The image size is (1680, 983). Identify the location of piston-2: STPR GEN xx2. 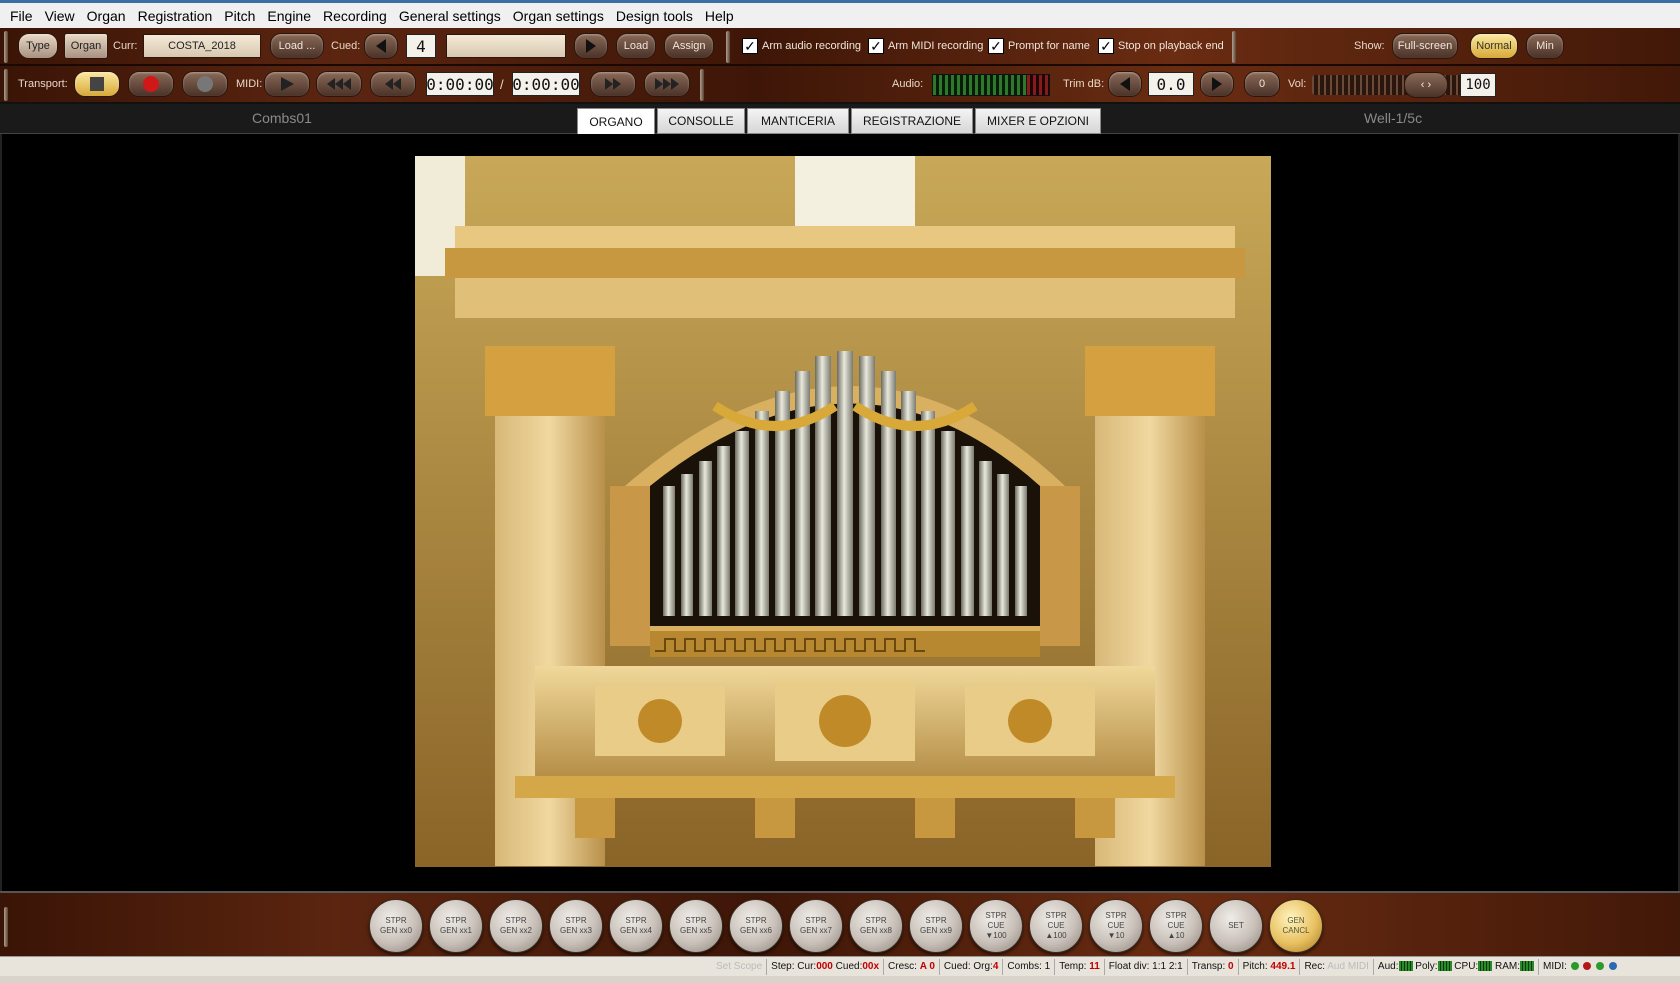
(516, 926).